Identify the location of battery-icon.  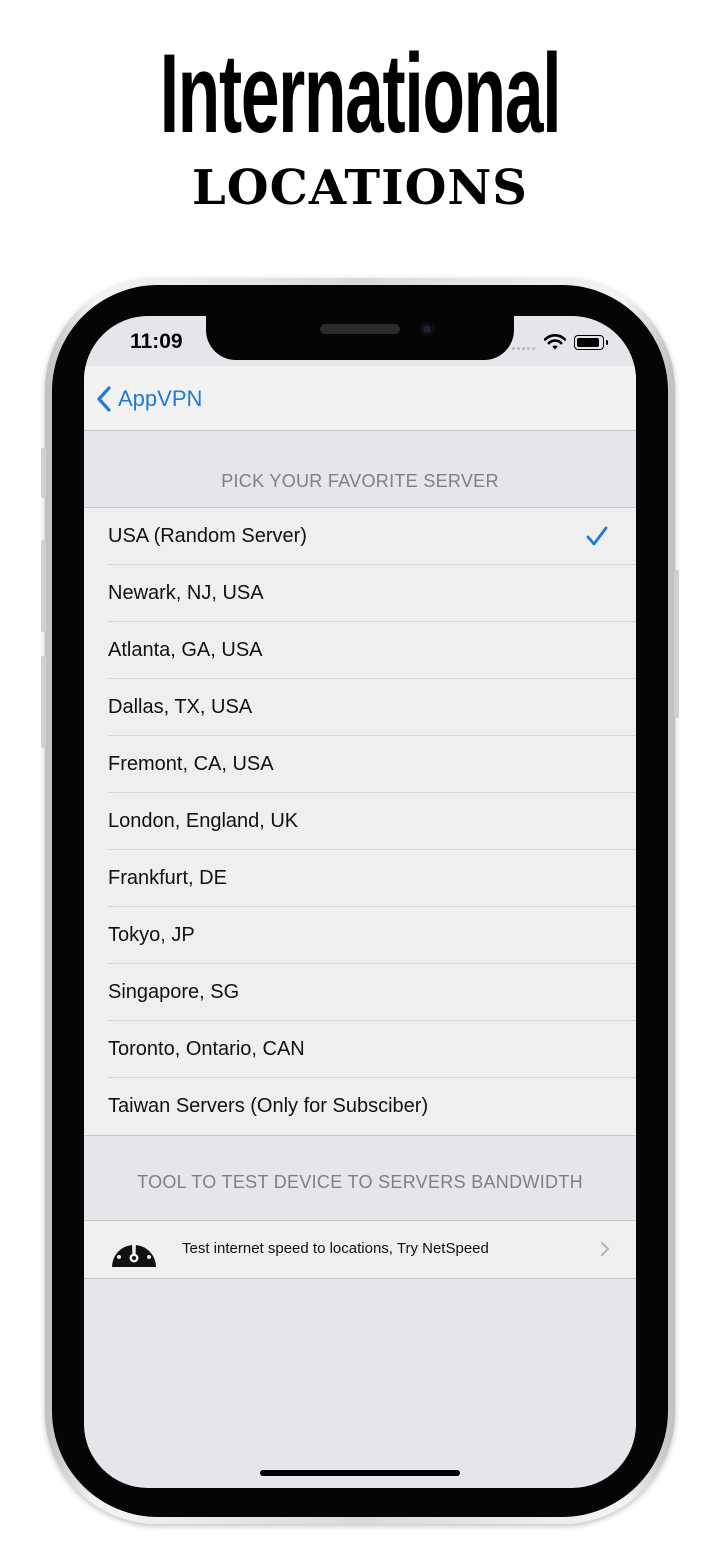
(589, 342).